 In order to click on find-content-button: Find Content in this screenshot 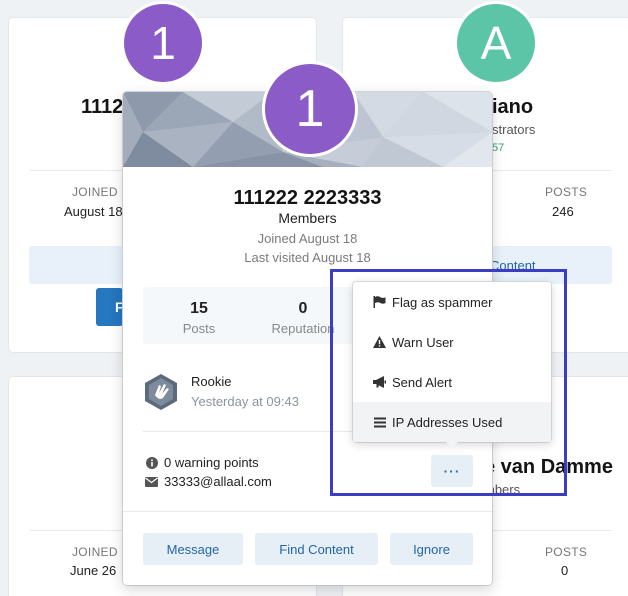, I will do `click(316, 549)`.